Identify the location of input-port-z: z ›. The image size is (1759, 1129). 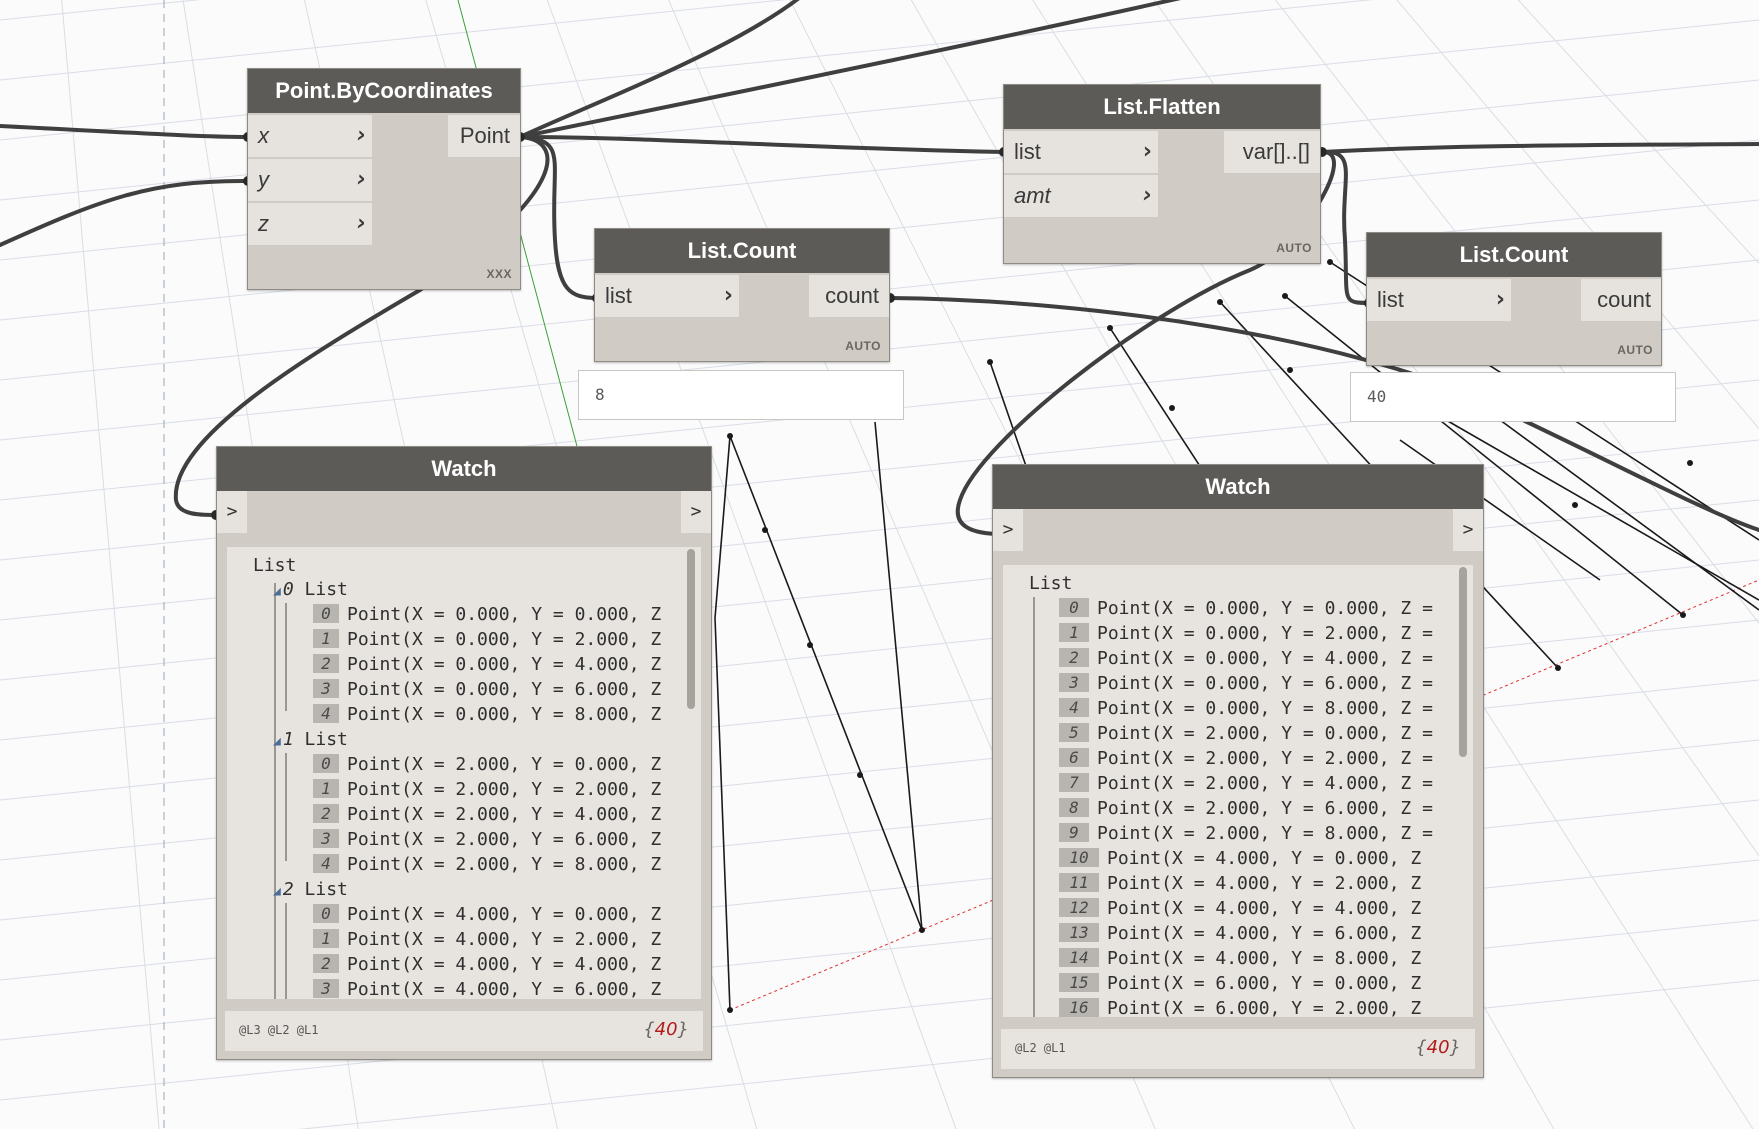
(310, 224).